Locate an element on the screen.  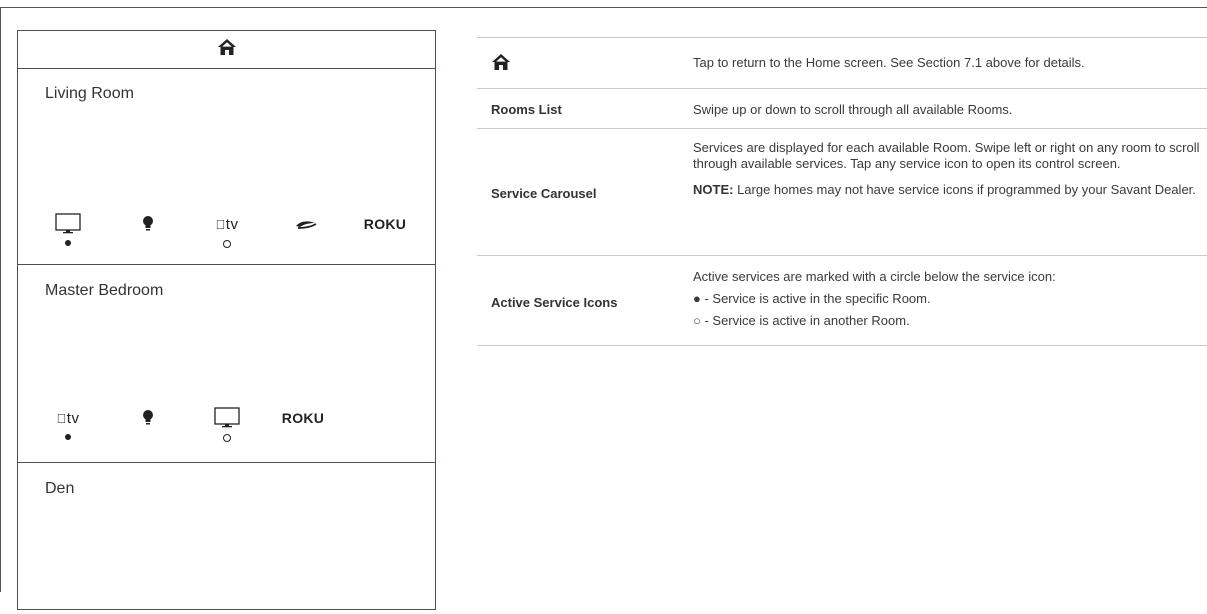
room-name: Living Room is located at coordinates (89, 93).